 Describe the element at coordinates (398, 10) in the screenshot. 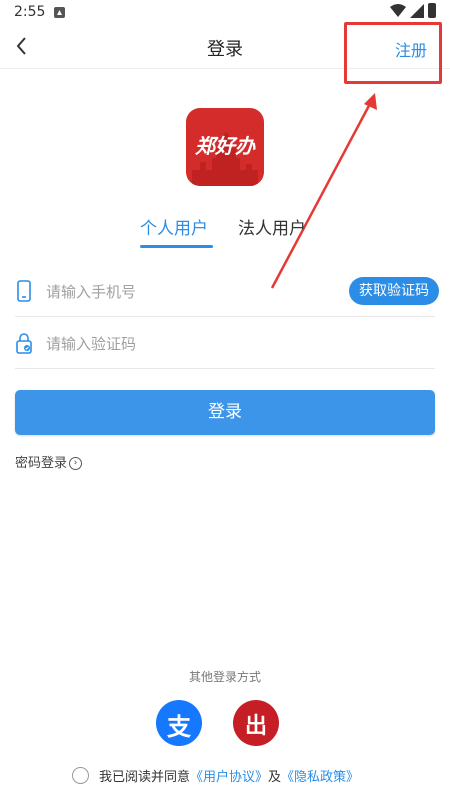

I see `wifi-icon` at that location.